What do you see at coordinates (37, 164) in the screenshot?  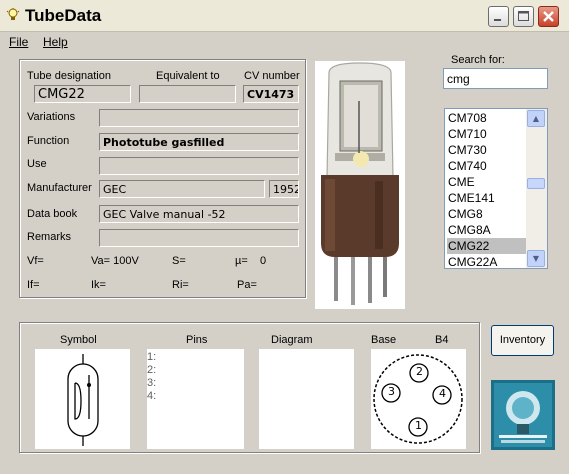 I see `use-label: Use` at bounding box center [37, 164].